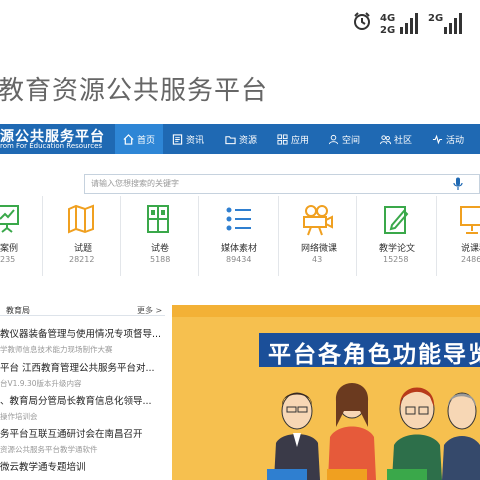 The image size is (480, 480). What do you see at coordinates (9, 219) in the screenshot?
I see `presentation-board-icon` at bounding box center [9, 219].